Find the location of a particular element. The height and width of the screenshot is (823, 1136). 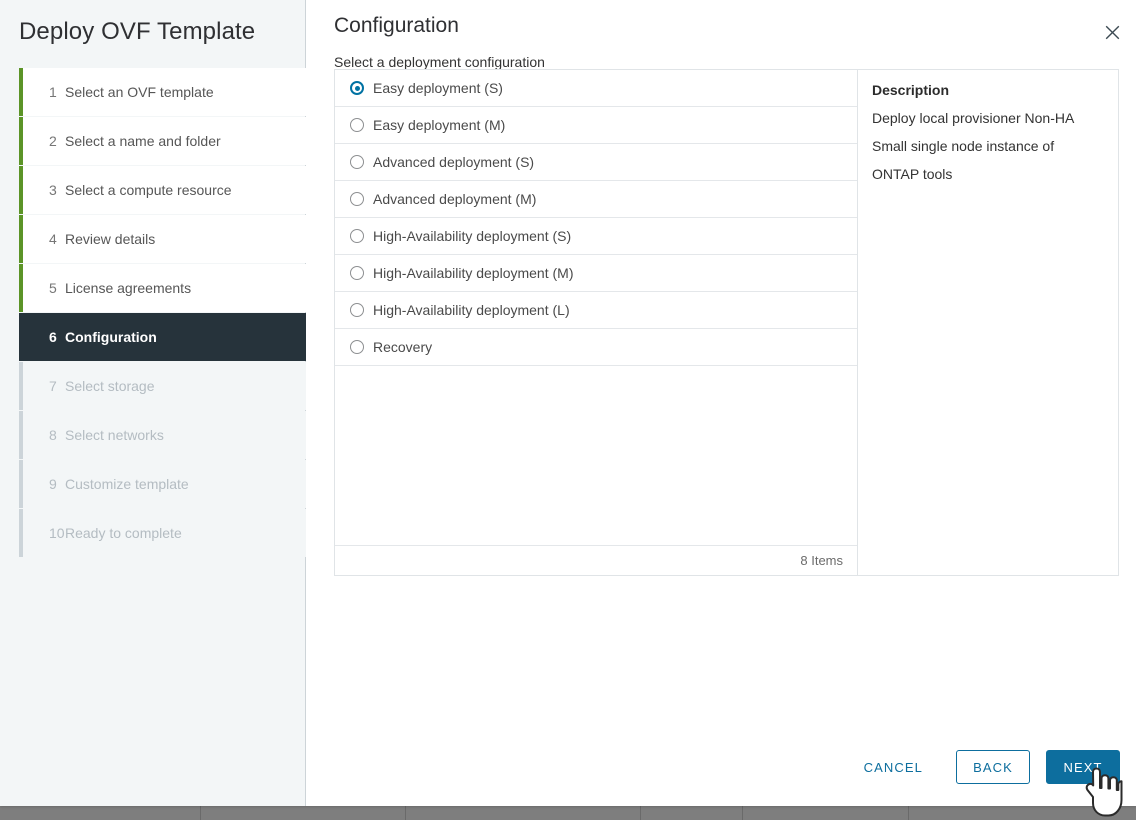

wizard-step-number: 9 is located at coordinates (53, 484).